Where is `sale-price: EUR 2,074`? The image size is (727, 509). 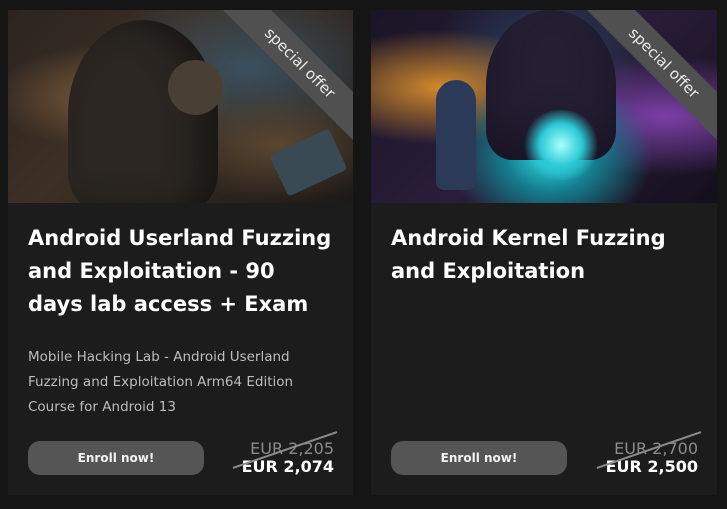 sale-price: EUR 2,074 is located at coordinates (287, 466).